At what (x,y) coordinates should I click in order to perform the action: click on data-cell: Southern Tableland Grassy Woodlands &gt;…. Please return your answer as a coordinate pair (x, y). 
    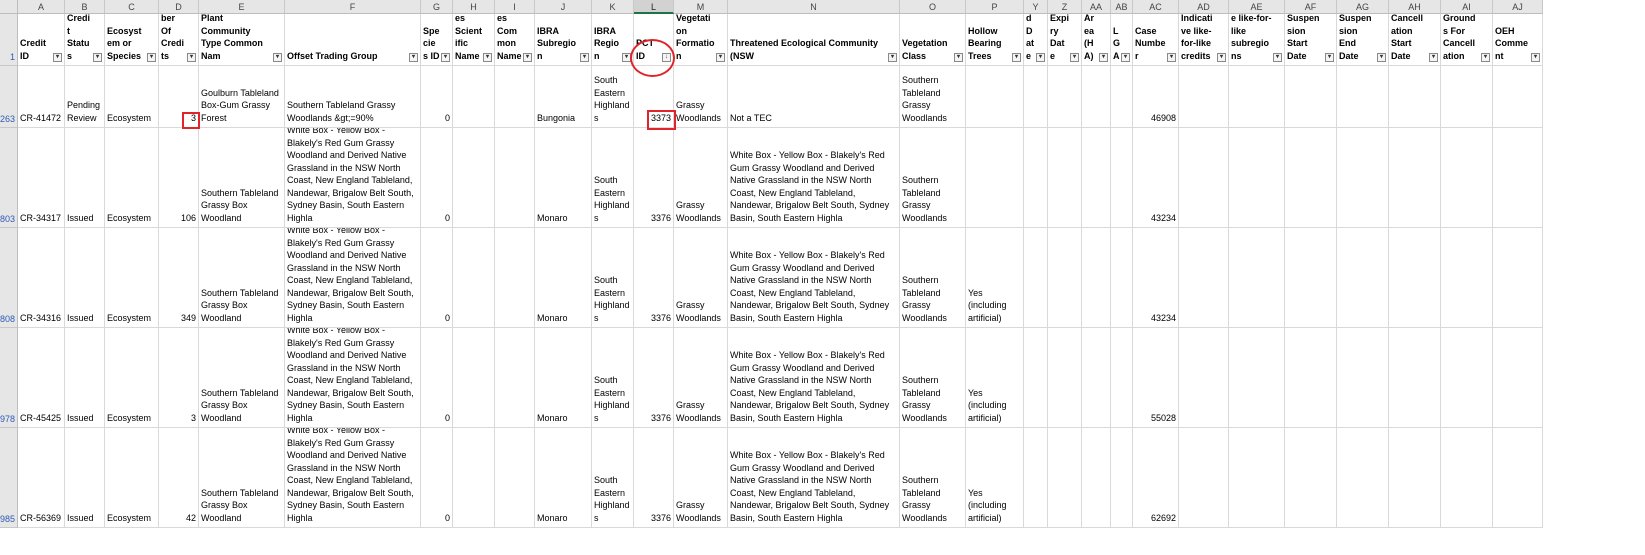
    Looking at the image, I should click on (353, 97).